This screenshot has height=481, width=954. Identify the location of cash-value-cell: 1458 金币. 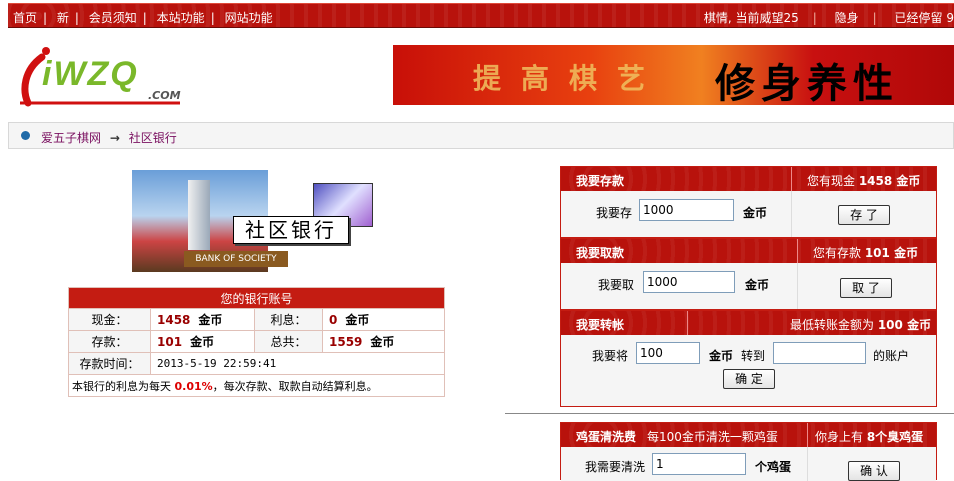
(202, 319).